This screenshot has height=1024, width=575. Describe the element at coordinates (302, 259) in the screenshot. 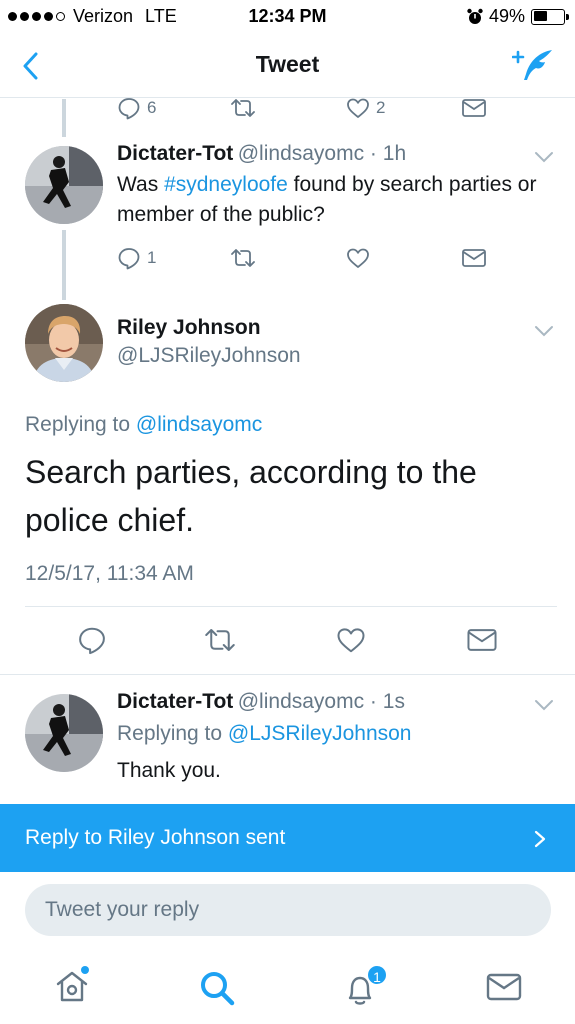

I see `tweet-actions: 1` at that location.